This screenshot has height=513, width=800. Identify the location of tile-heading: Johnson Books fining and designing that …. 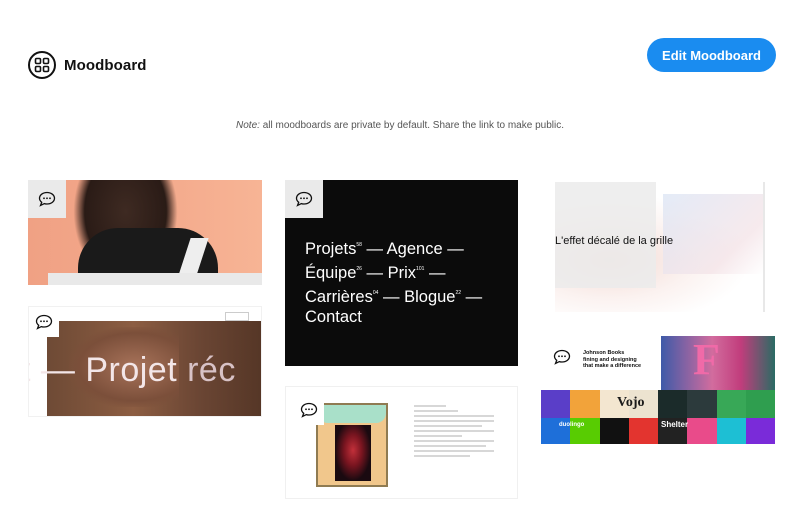
(612, 360).